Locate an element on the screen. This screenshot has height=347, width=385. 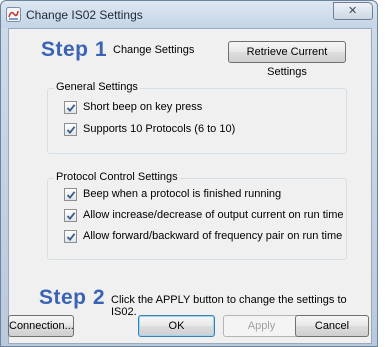
step1-heading: Step 1 is located at coordinates (74, 49).